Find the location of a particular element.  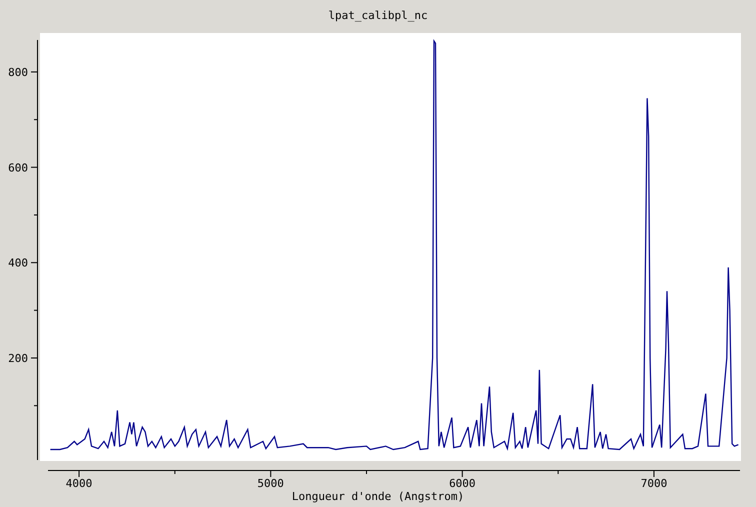

tick-label: 5000 is located at coordinates (270, 483).